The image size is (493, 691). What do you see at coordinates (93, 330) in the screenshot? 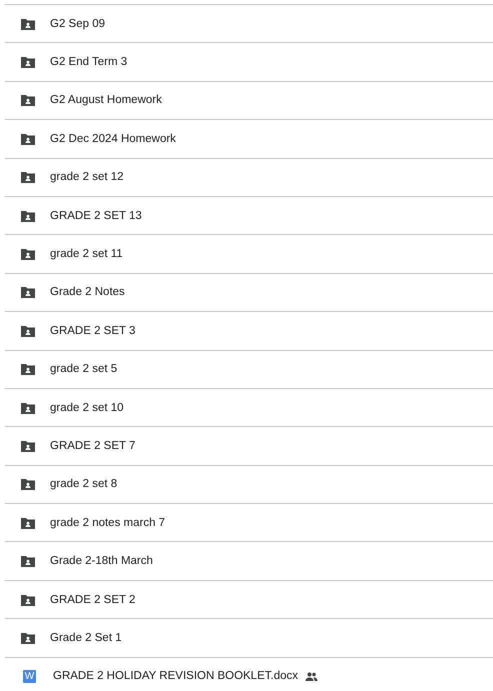
I see `file-name: GRADE 2 SET 3` at bounding box center [93, 330].